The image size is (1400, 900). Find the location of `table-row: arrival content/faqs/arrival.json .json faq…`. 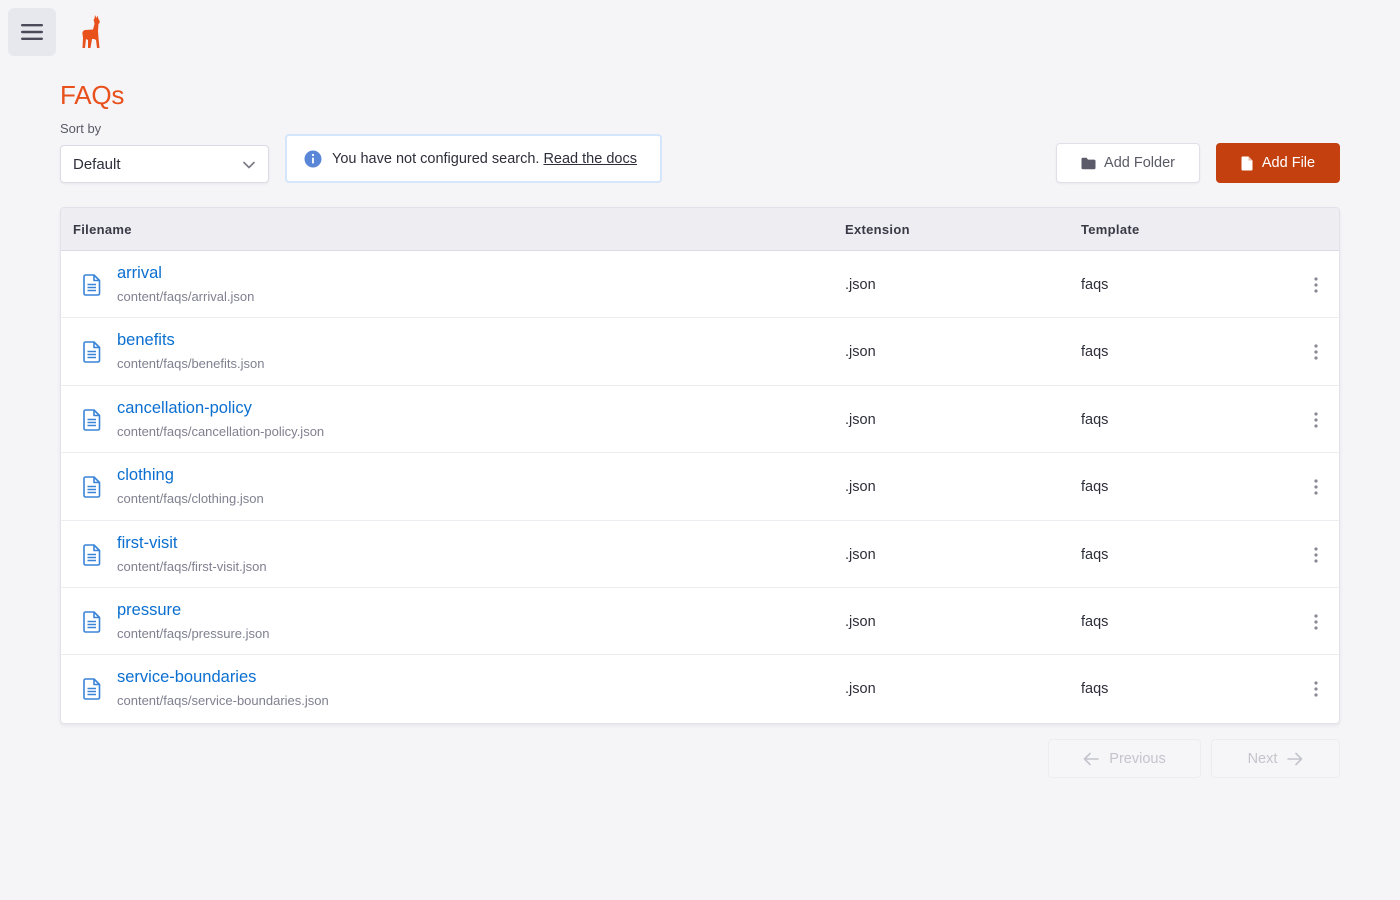

table-row: arrival content/faqs/arrival.json .json faq… is located at coordinates (700, 285).